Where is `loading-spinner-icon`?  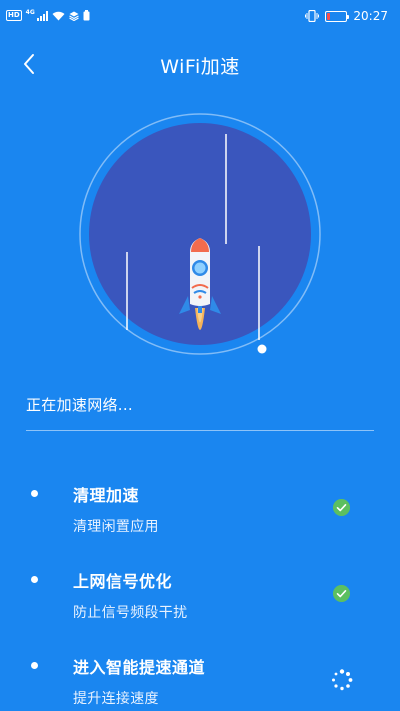
loading-spinner-icon is located at coordinates (342, 680).